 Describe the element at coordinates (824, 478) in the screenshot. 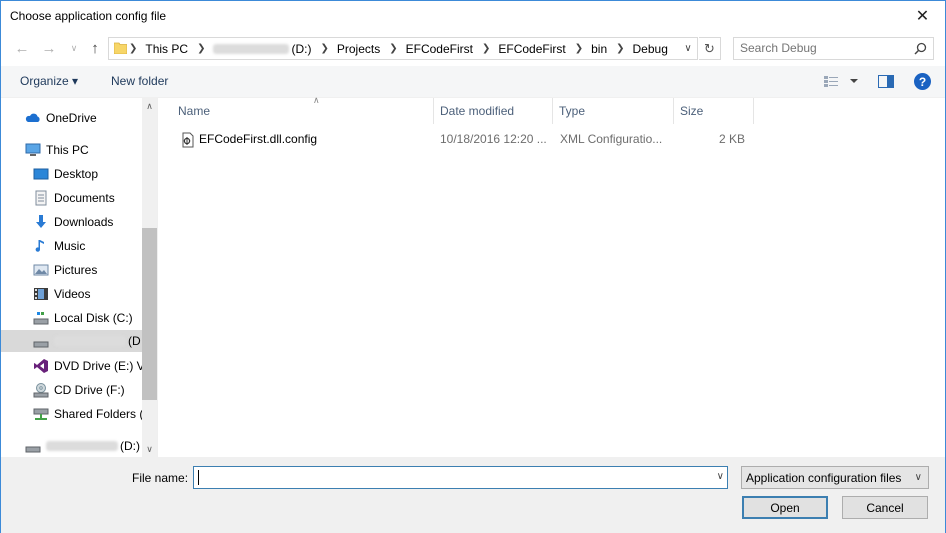

I see `file-type-filter-value: Application configuration files` at that location.